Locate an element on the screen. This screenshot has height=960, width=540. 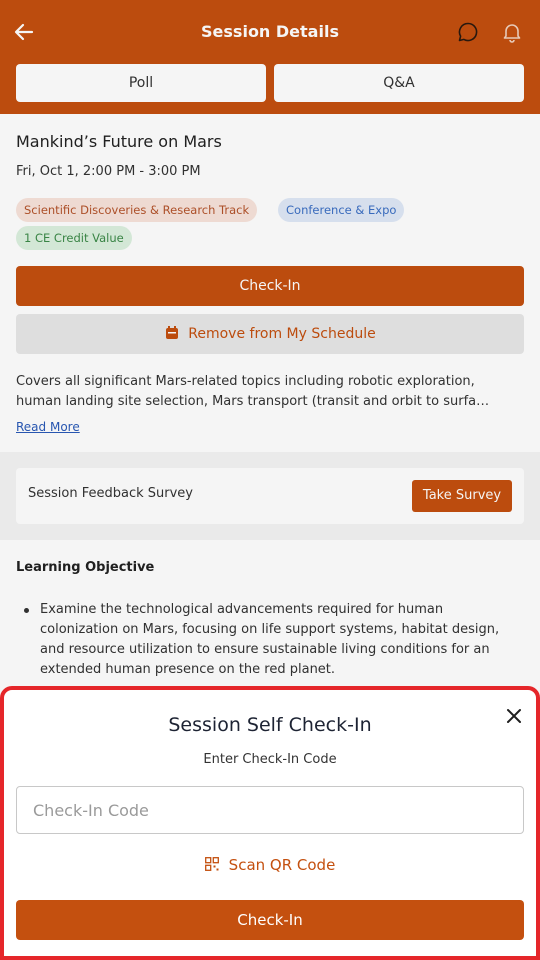
scan-qr-label: Scan QR Code is located at coordinates (282, 865).